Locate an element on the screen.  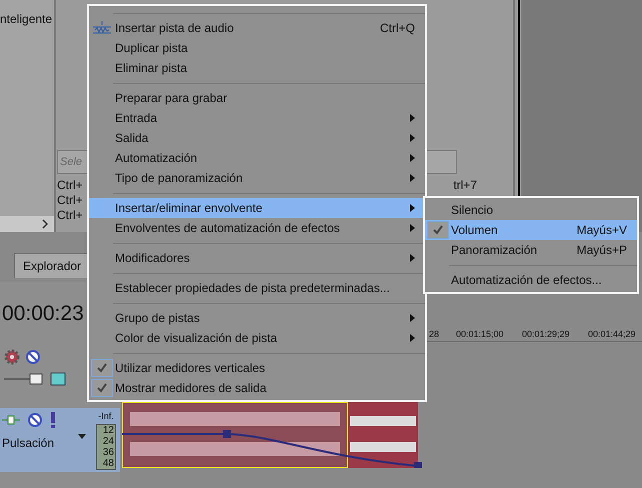
menu-item: Color de visualización de pista is located at coordinates (257, 338).